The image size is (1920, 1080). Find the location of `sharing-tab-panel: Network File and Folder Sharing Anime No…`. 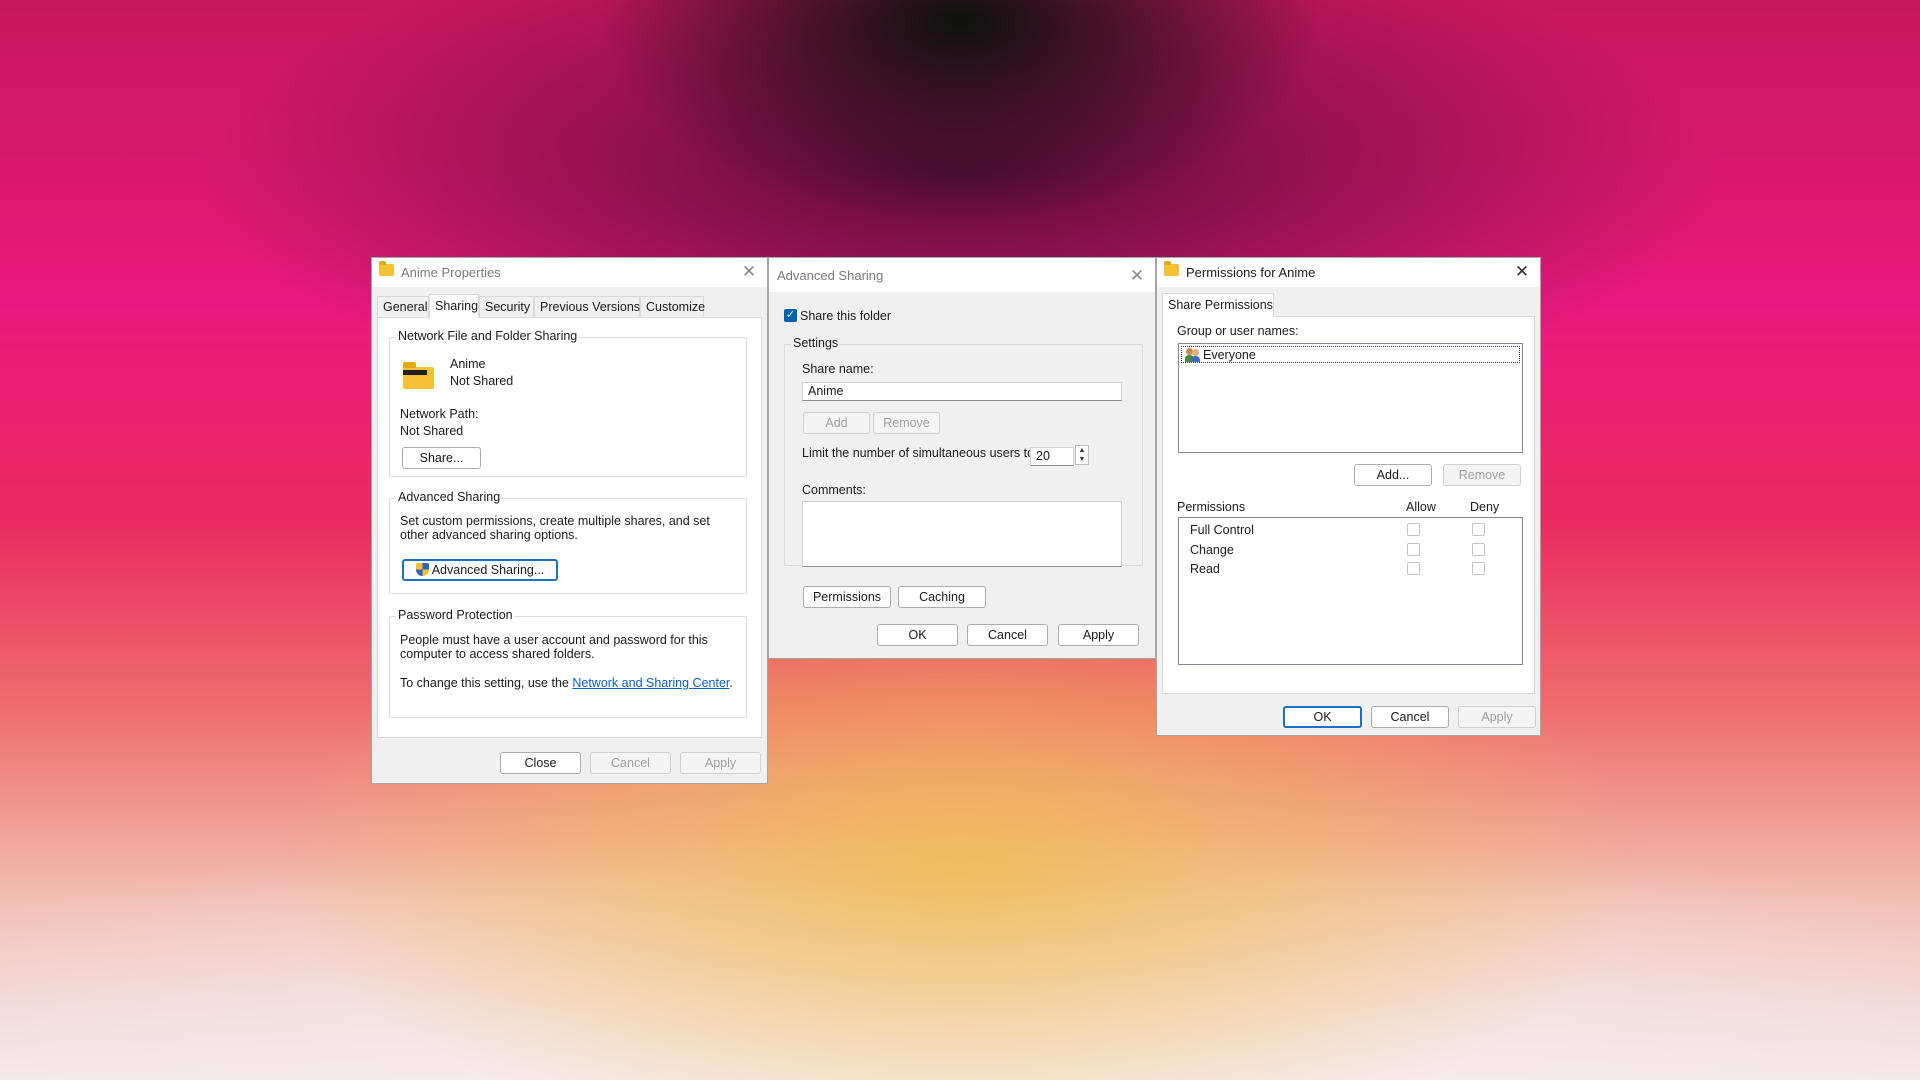

sharing-tab-panel: Network File and Folder Sharing Anime No… is located at coordinates (569, 527).